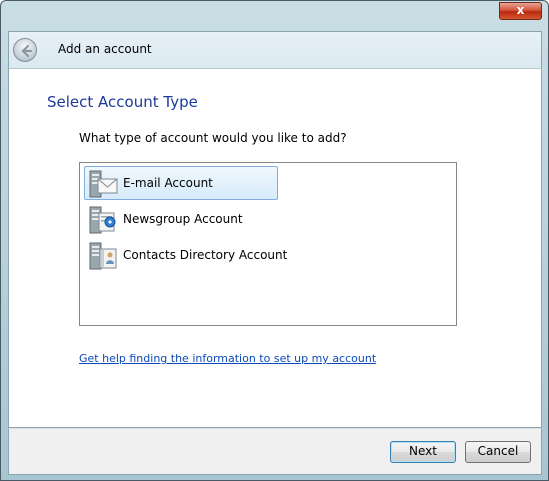  I want to click on back-button, so click(25, 50).